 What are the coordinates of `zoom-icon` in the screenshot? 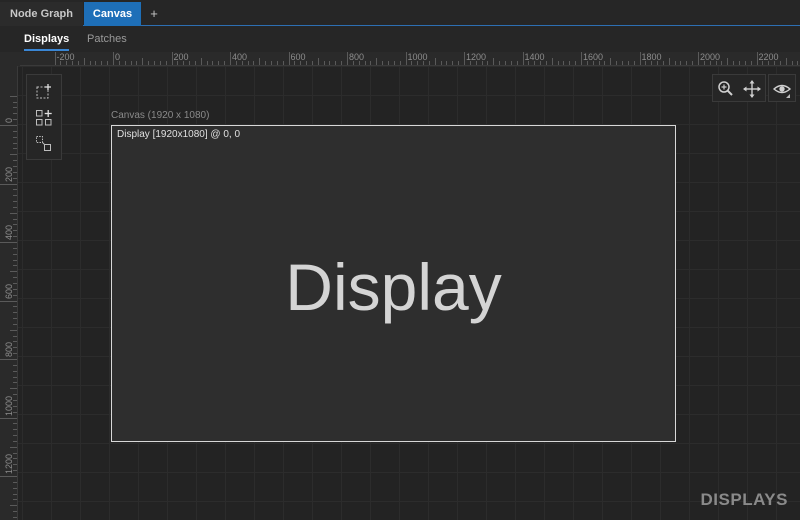 It's located at (726, 89).